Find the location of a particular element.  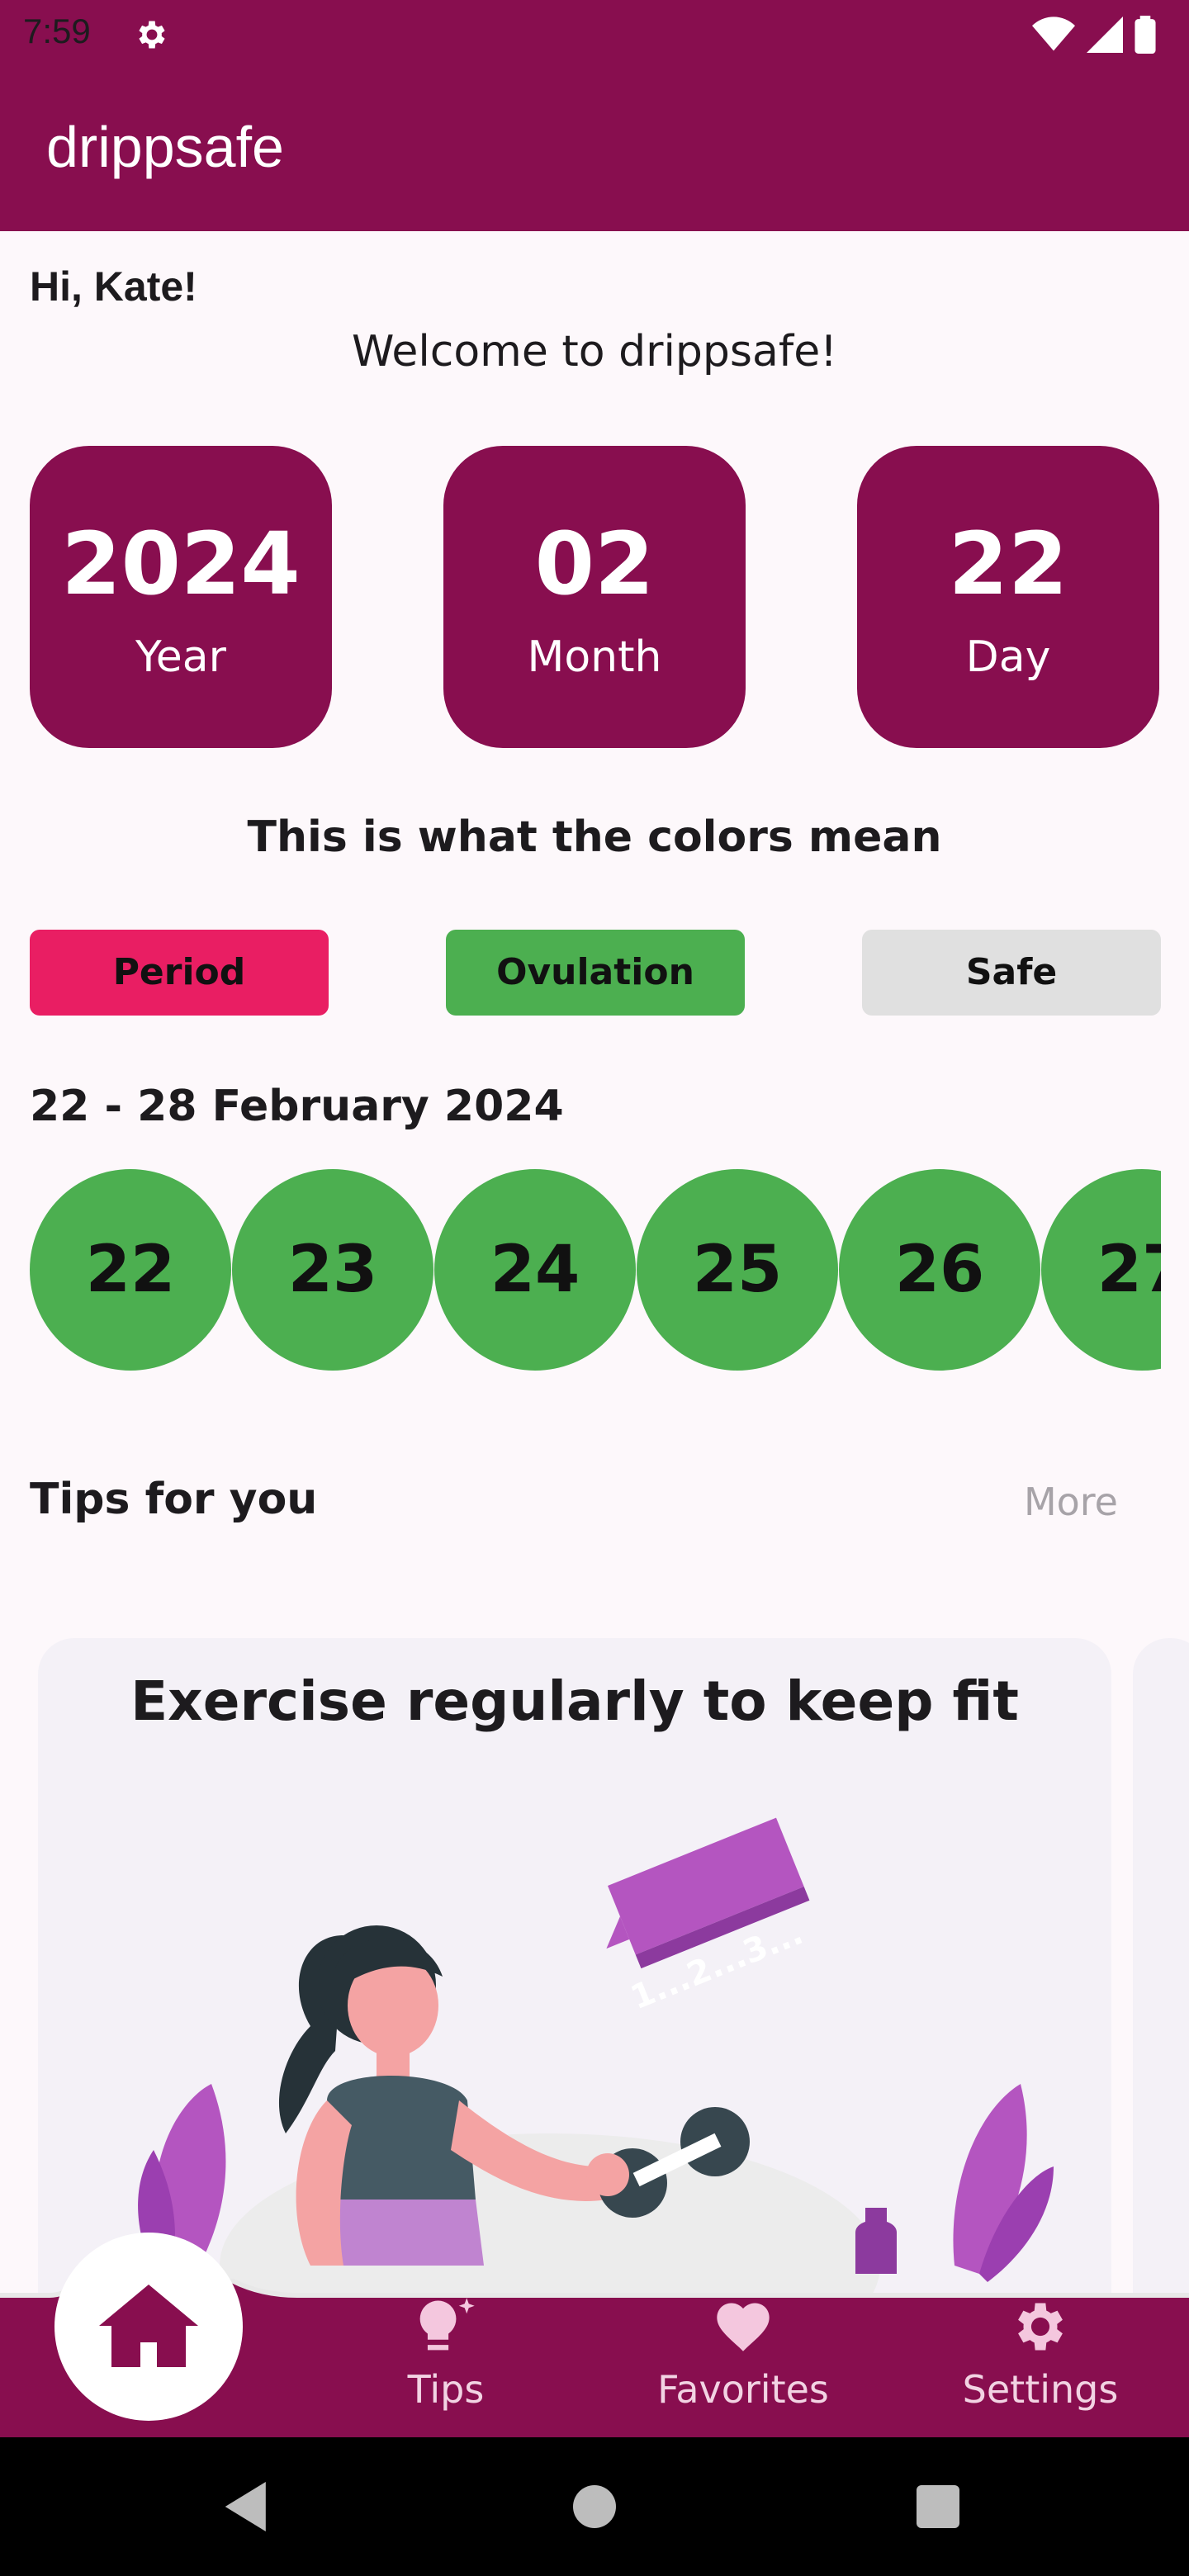

year-label: Year is located at coordinates (181, 657).